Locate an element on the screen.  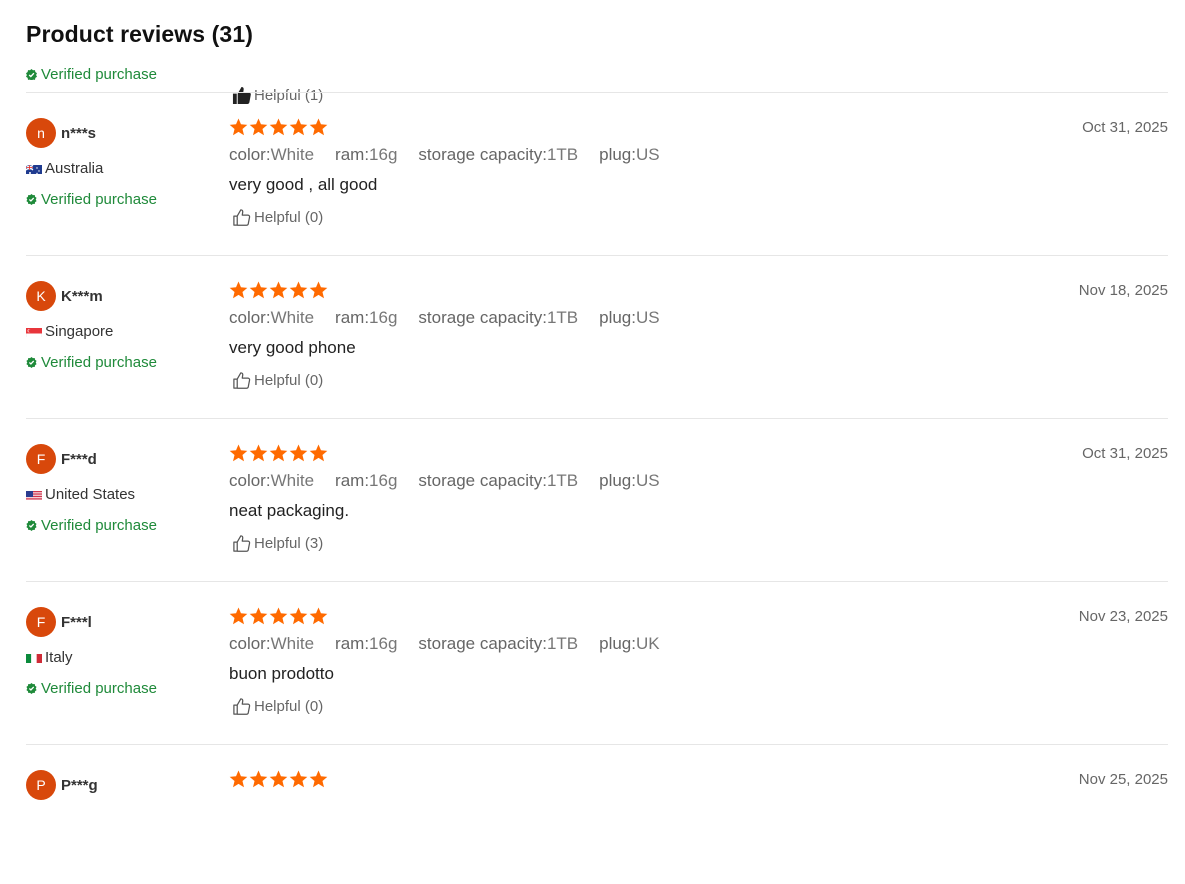
helpful-label: Helpful (3) is located at coordinates (289, 543).